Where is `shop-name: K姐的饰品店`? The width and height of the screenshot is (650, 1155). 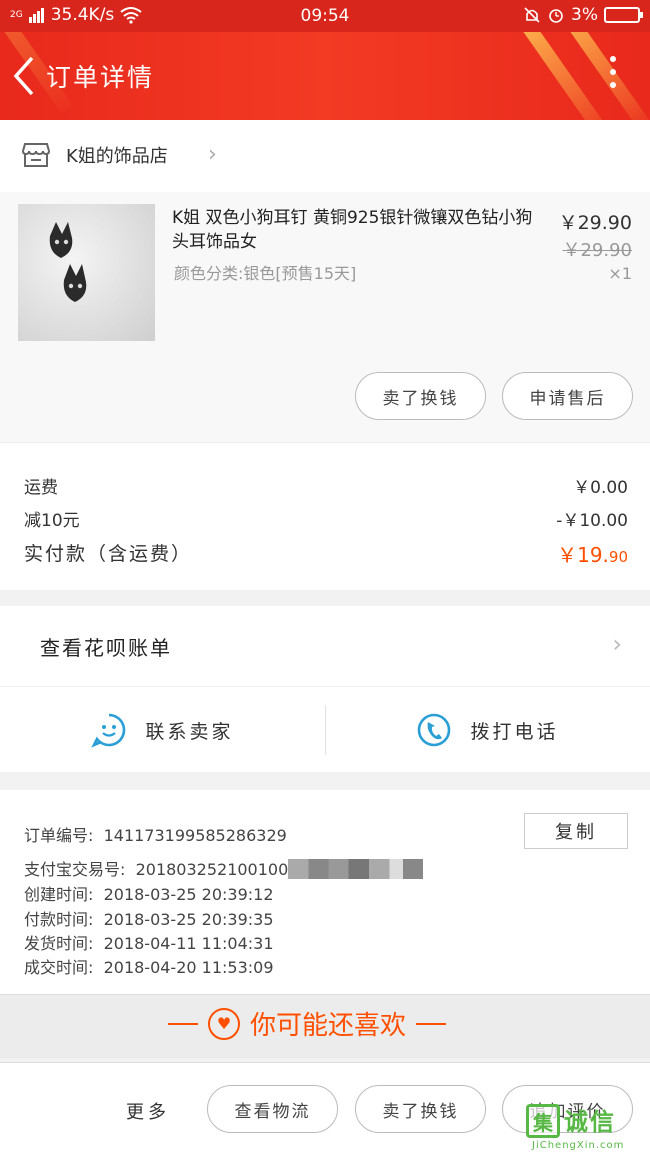 shop-name: K姐的饰品店 is located at coordinates (117, 156).